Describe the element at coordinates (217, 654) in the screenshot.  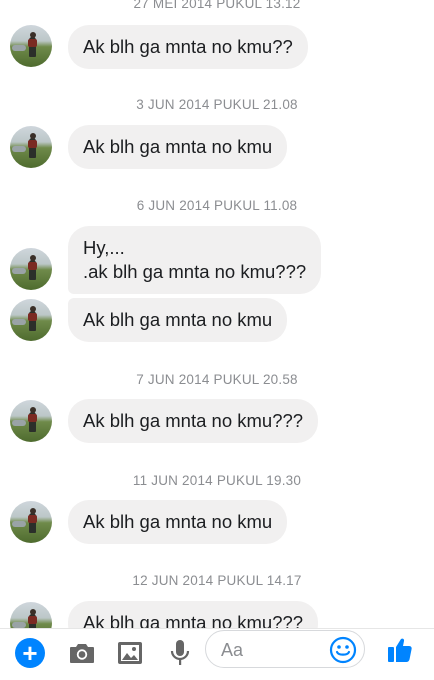
I see `composer-bar: + Aa` at that location.